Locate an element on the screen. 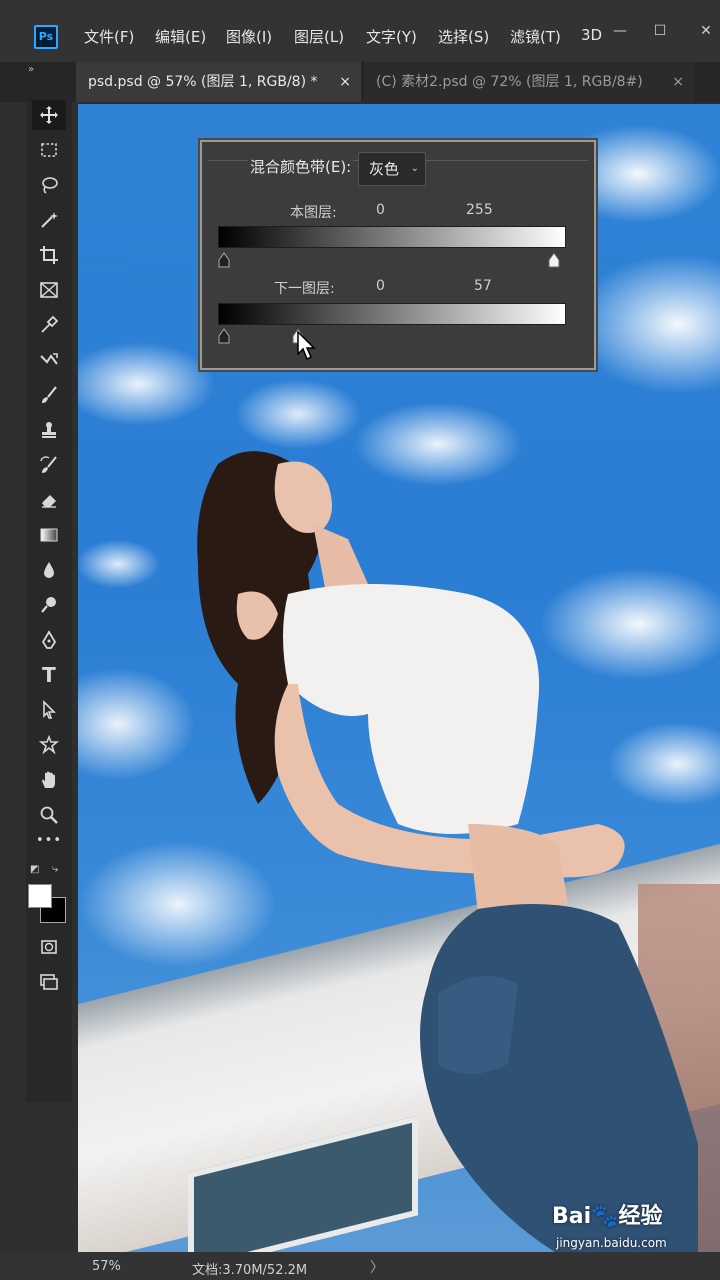 Image resolution: width=720 pixels, height=1280 pixels. more-tools-icon: ••• is located at coordinates (49, 840).